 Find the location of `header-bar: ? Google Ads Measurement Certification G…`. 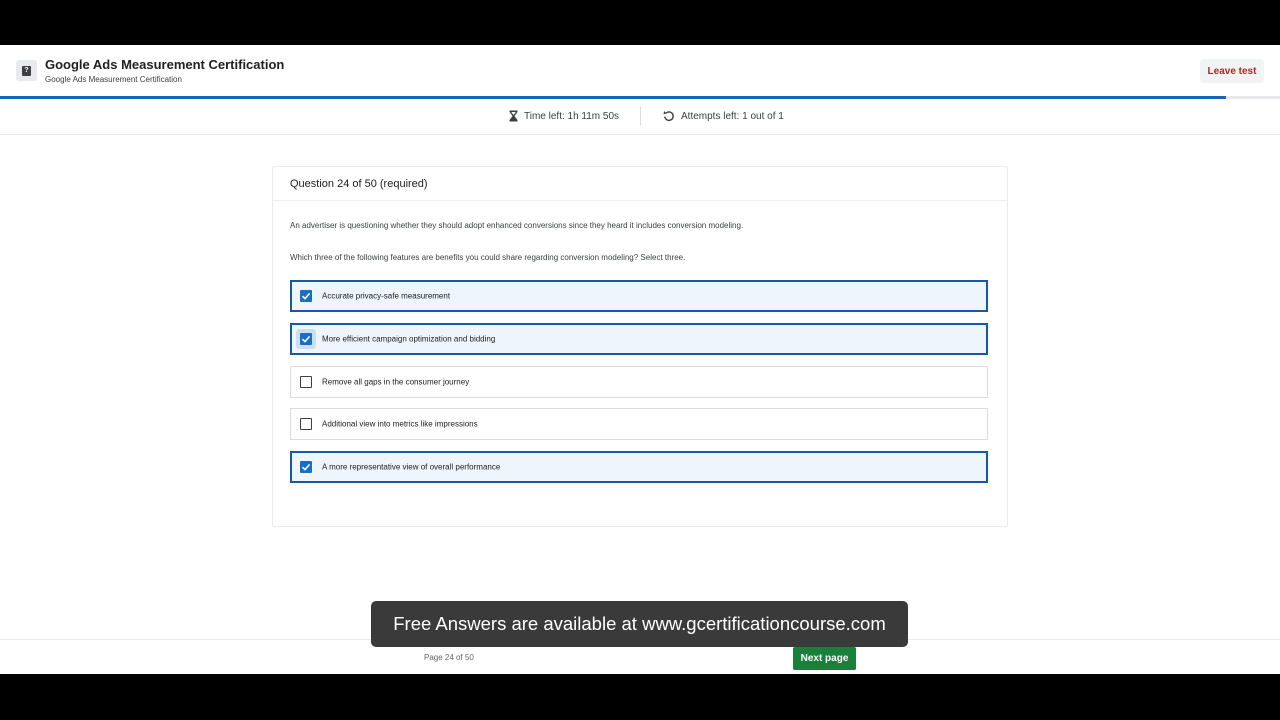

header-bar: ? Google Ads Measurement Certification G… is located at coordinates (640, 72).